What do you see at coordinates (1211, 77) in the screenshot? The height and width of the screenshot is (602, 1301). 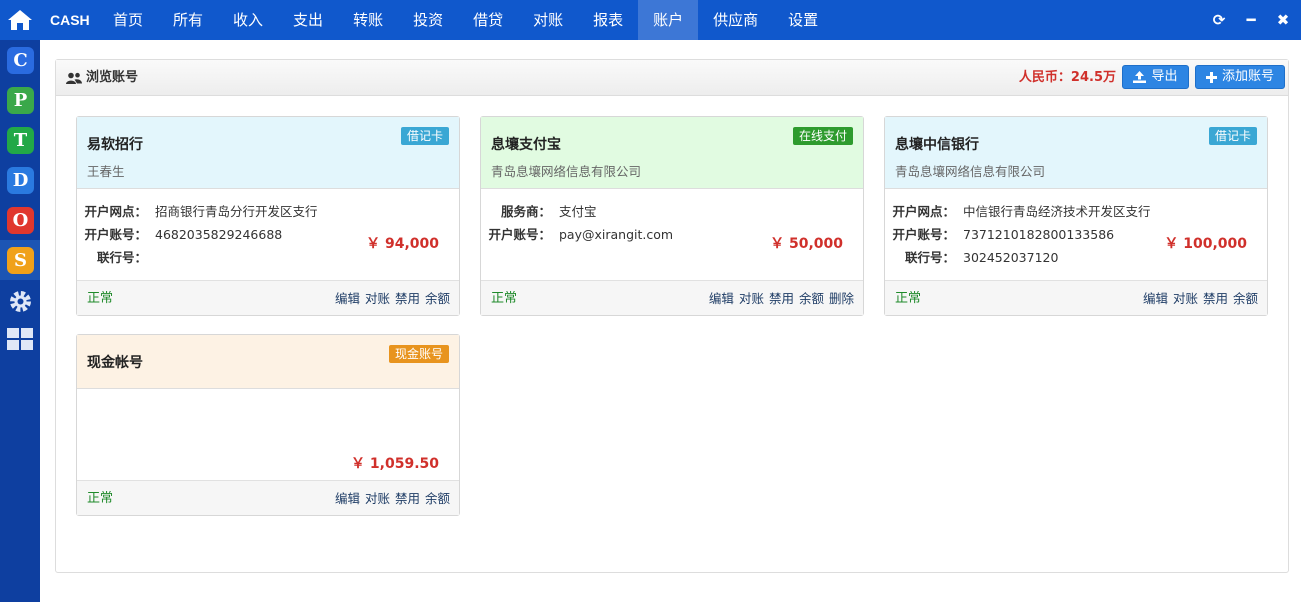 I see `plus-icon` at bounding box center [1211, 77].